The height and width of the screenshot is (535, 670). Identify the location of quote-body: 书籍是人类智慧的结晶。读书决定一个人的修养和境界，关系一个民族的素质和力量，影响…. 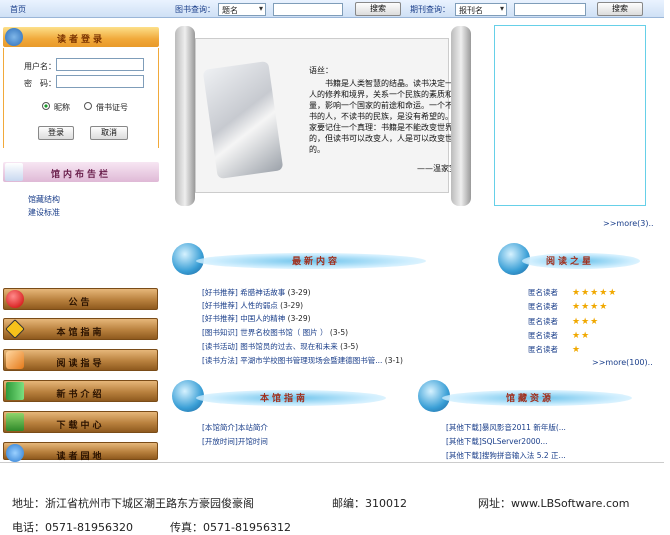
(385, 116).